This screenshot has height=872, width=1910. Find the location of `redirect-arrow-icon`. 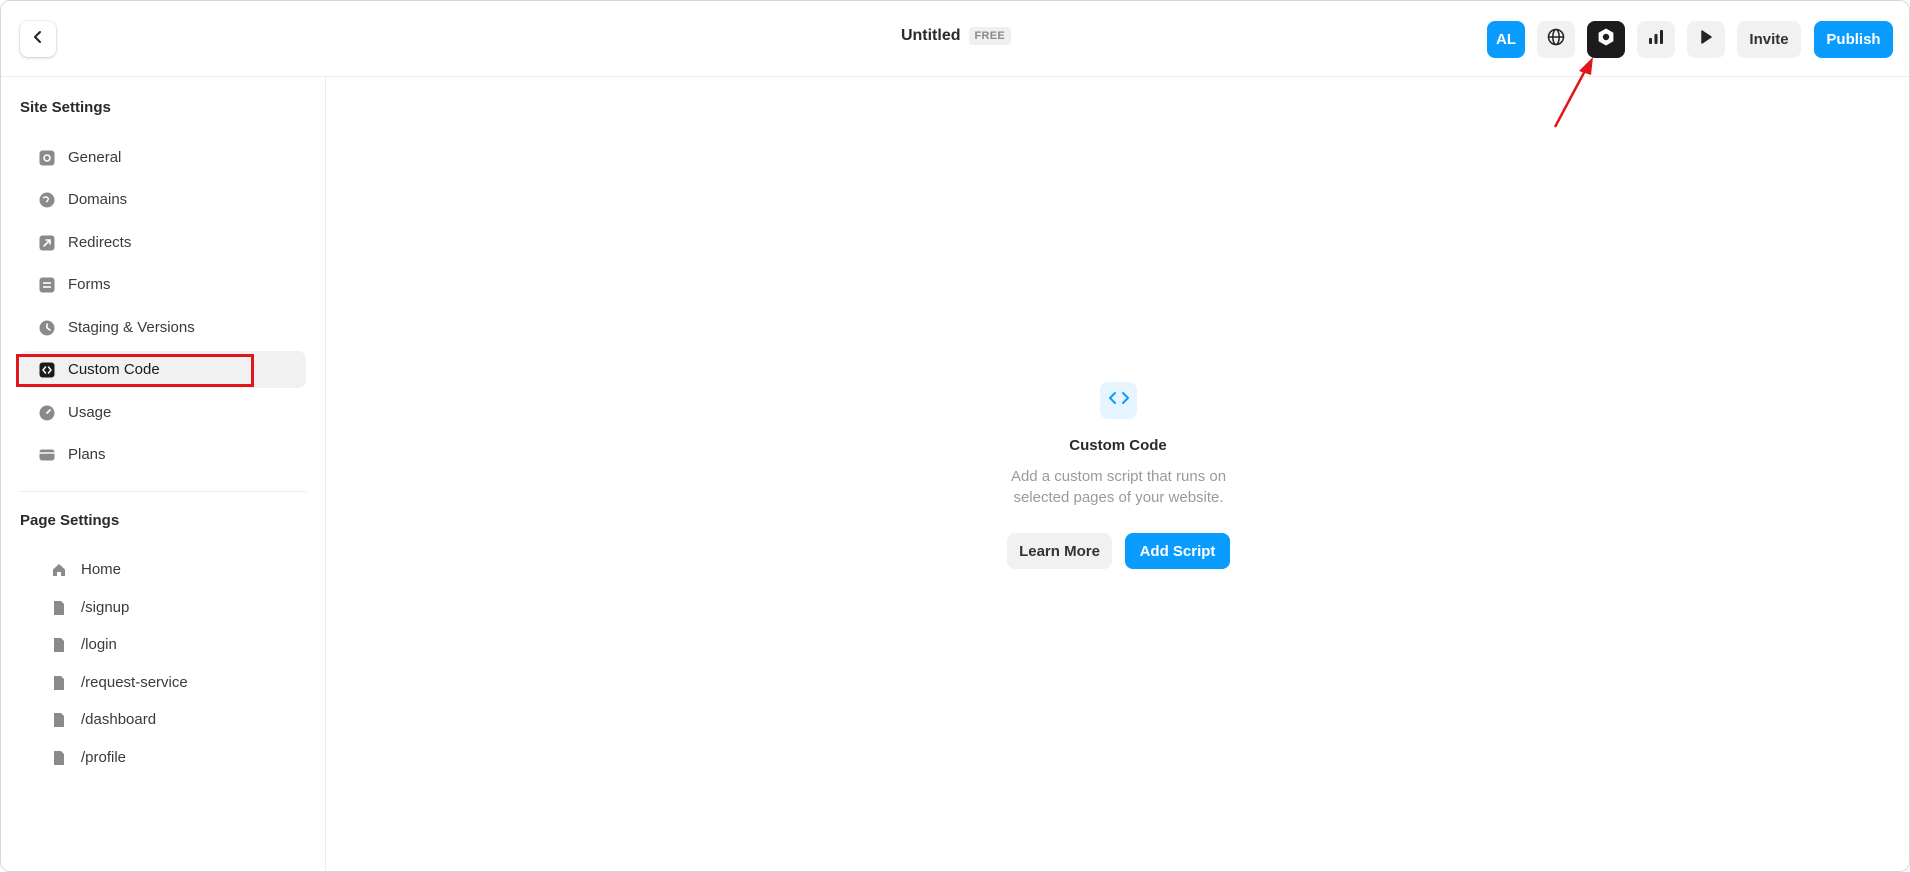

redirect-arrow-icon is located at coordinates (47, 243).